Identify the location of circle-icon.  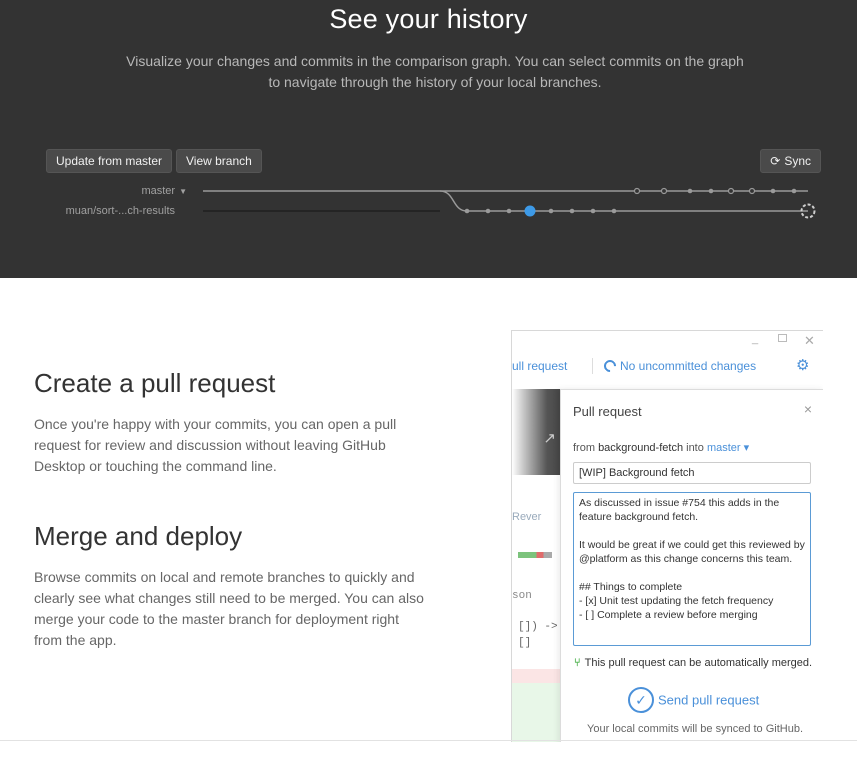
(610, 366).